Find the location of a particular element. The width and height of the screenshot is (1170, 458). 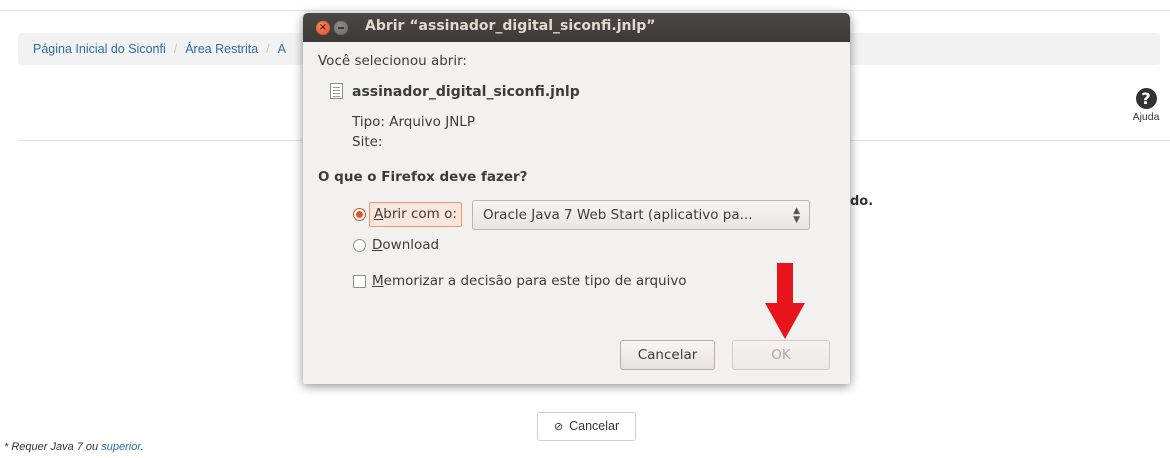

help-icon: ? is located at coordinates (1146, 98).